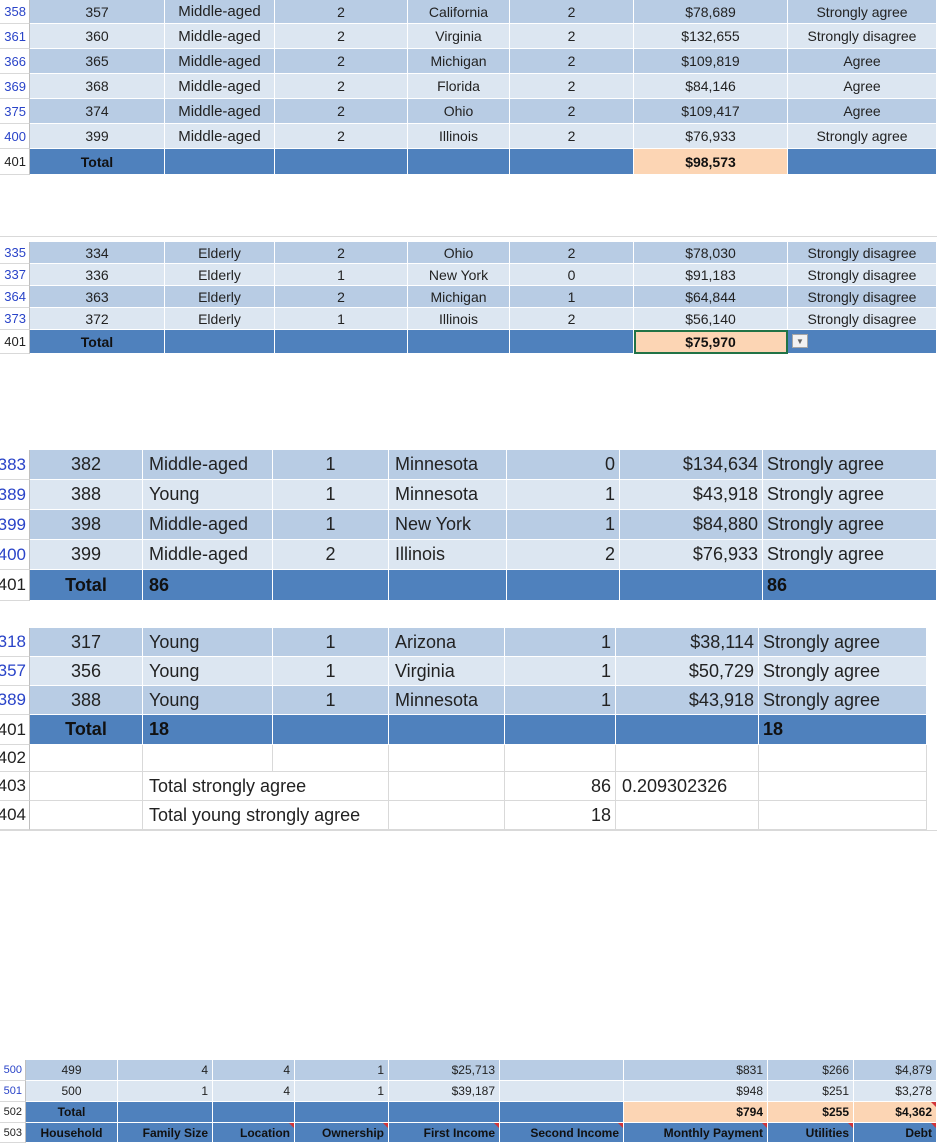 This screenshot has width=937, height=1146. I want to click on cell-state: Minnesota, so click(447, 700).